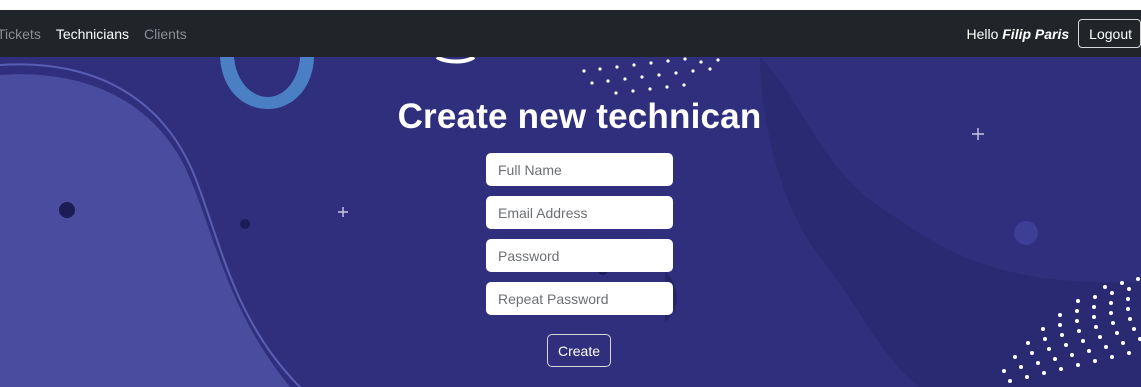 The height and width of the screenshot is (387, 1141). I want to click on create-button: Create, so click(579, 350).